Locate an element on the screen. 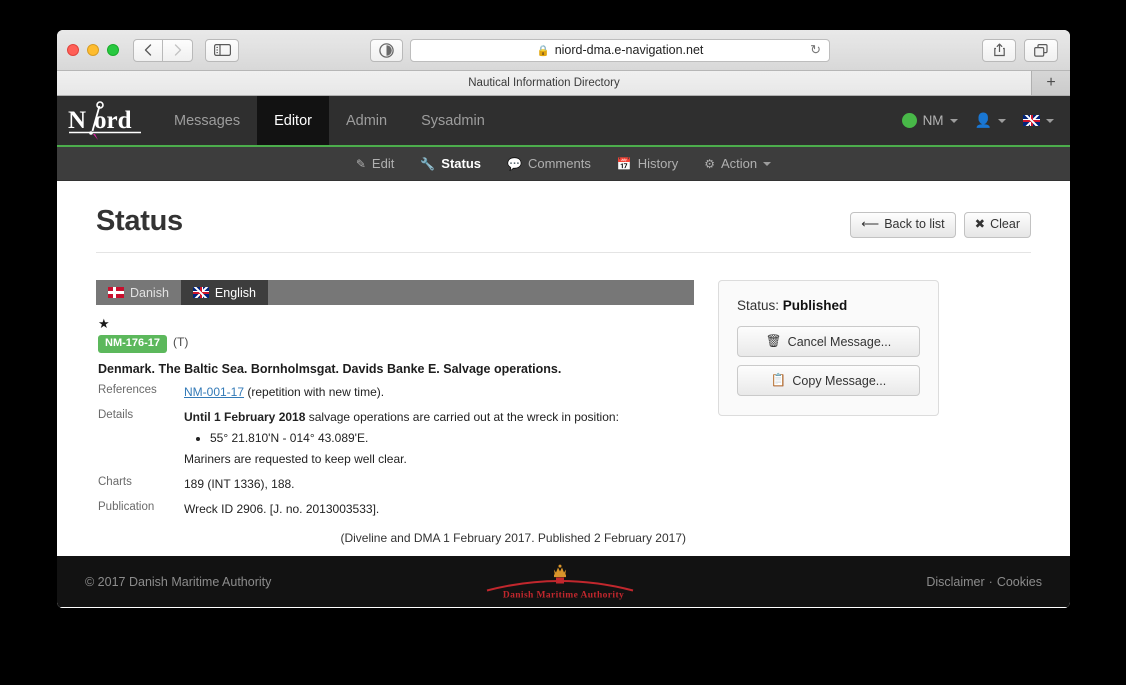 Image resolution: width=1126 pixels, height=685 pixels. share-button is located at coordinates (999, 50).